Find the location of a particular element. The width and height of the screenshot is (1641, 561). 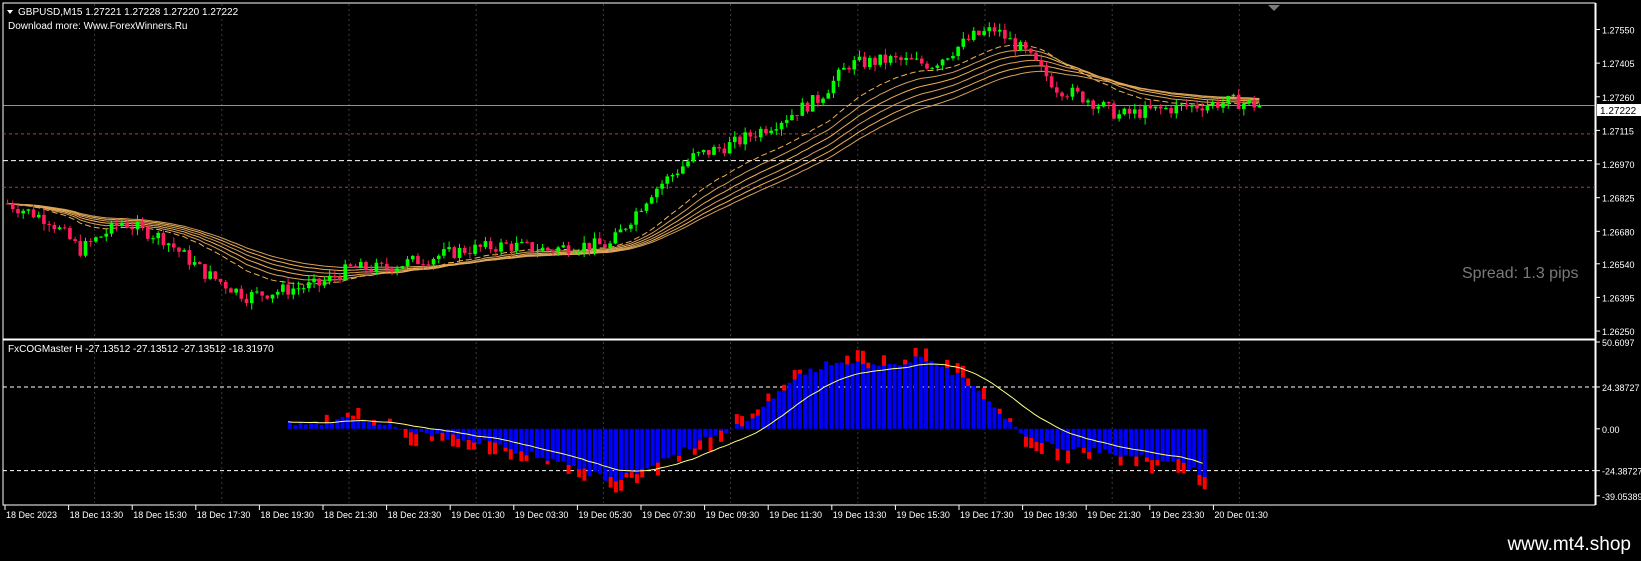

indicator-signal-line is located at coordinates (745, 417).